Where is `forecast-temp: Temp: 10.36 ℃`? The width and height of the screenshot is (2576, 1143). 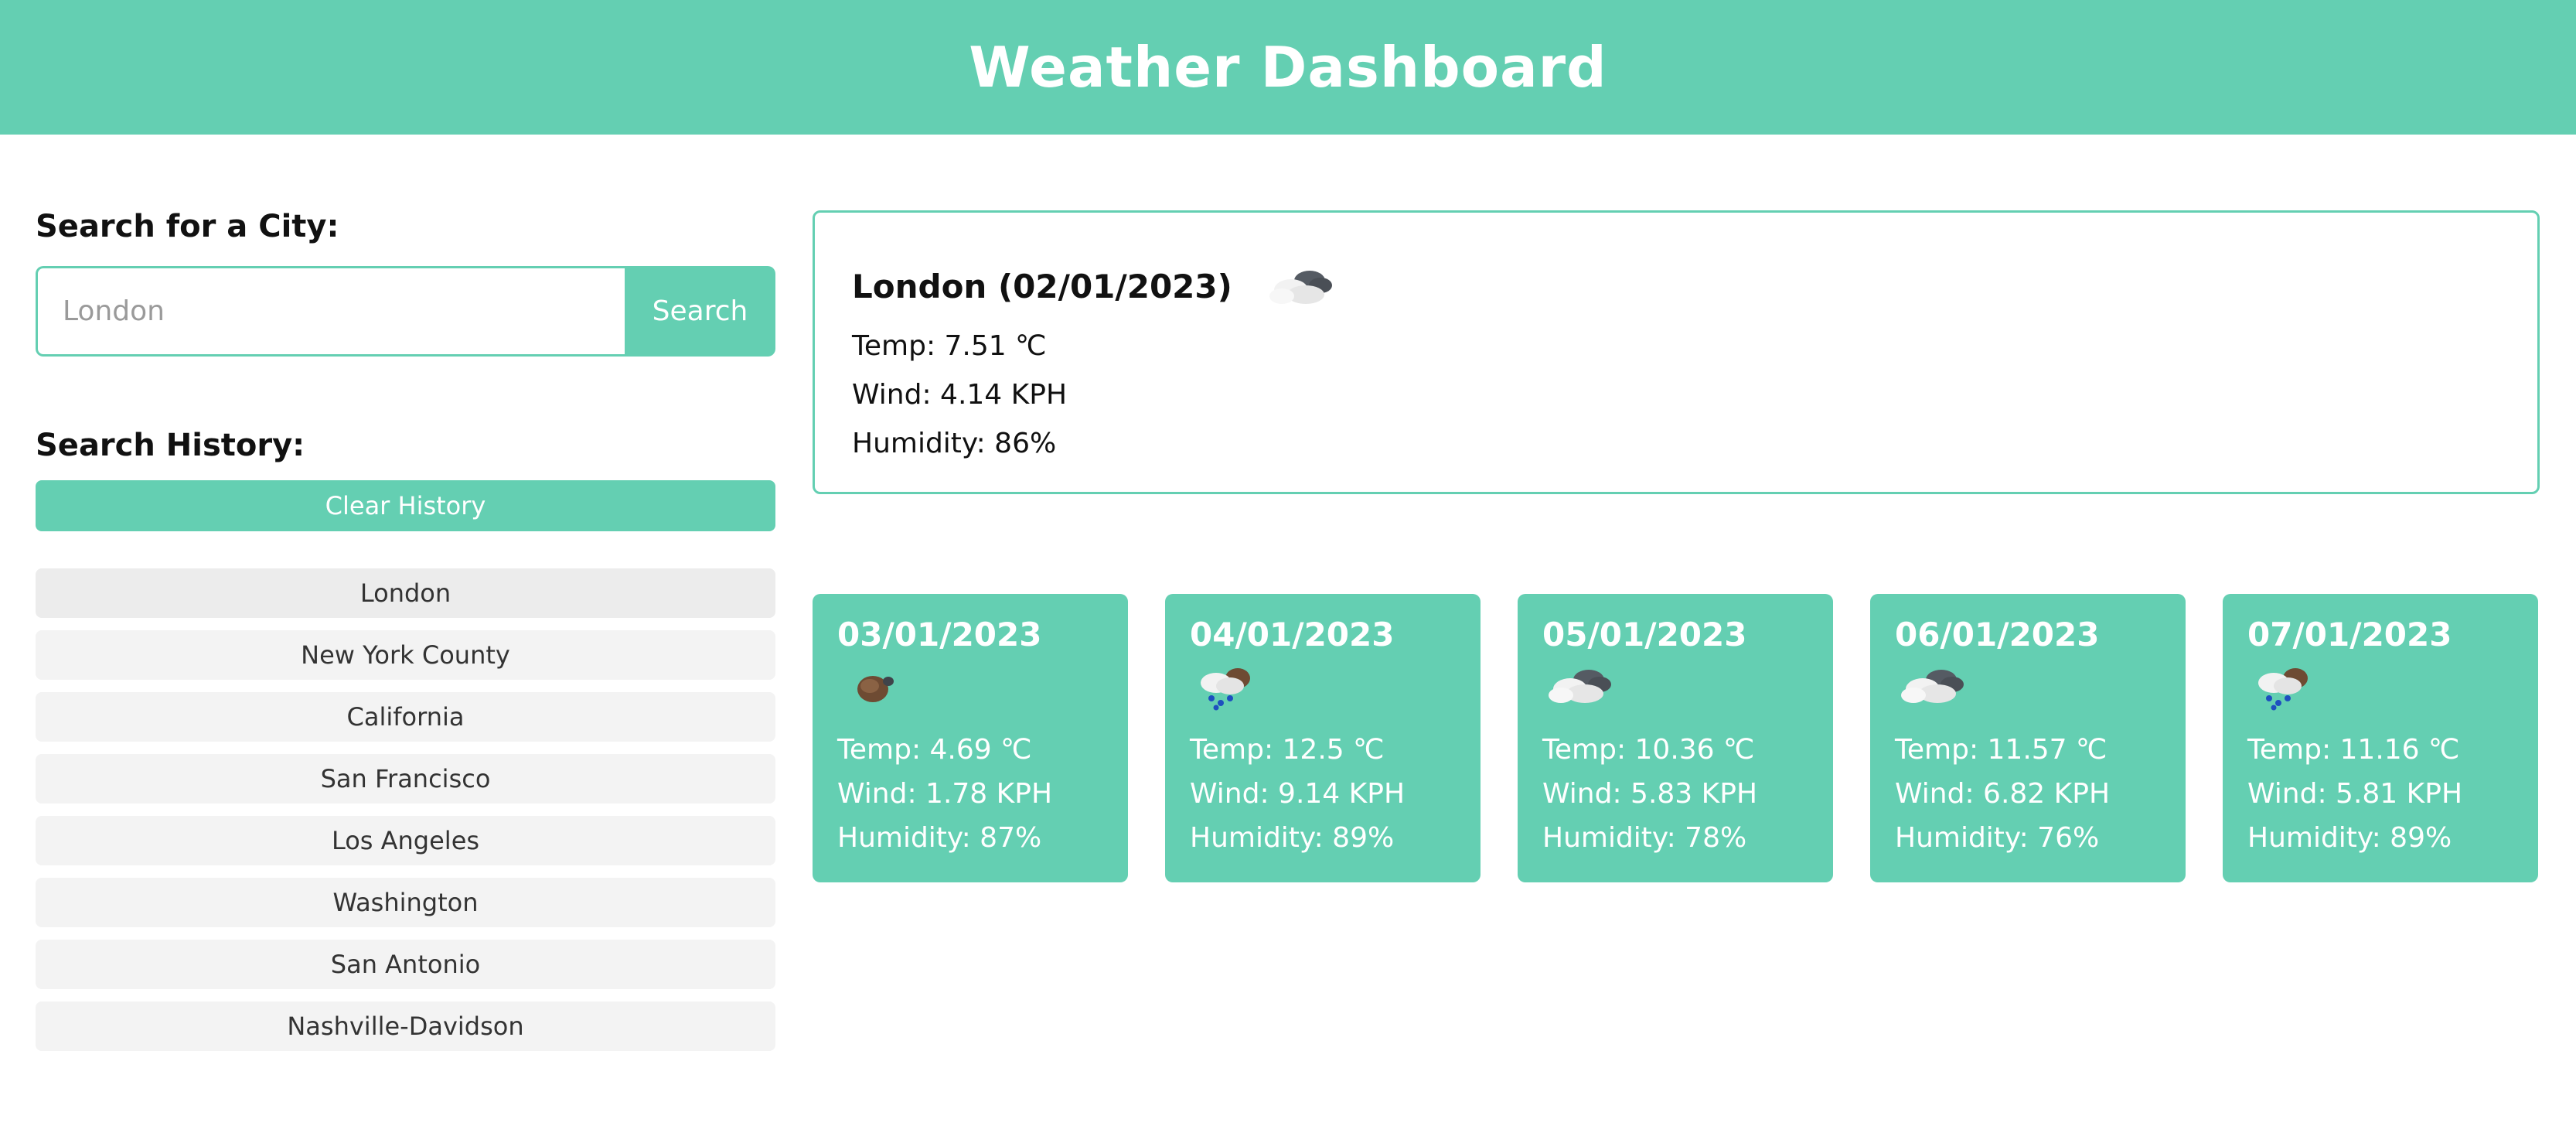 forecast-temp: Temp: 10.36 ℃ is located at coordinates (1648, 750).